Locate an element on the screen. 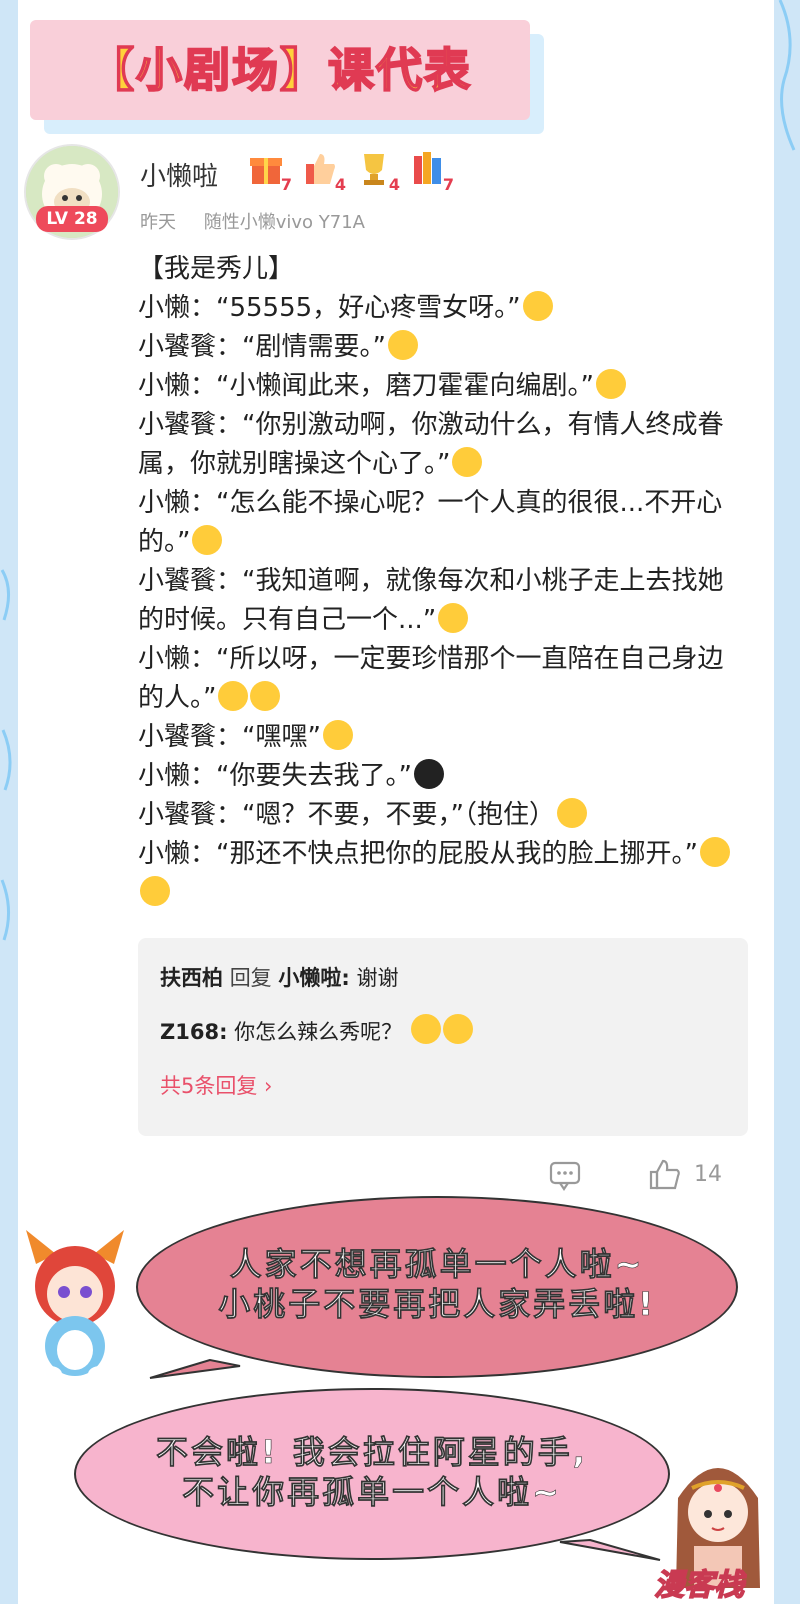 Image resolution: width=800 pixels, height=1604 pixels. speech-bubble: 人家不想再孤单一个人啦~ 小桃子不要再把人家弄丢啦! is located at coordinates (437, 1287).